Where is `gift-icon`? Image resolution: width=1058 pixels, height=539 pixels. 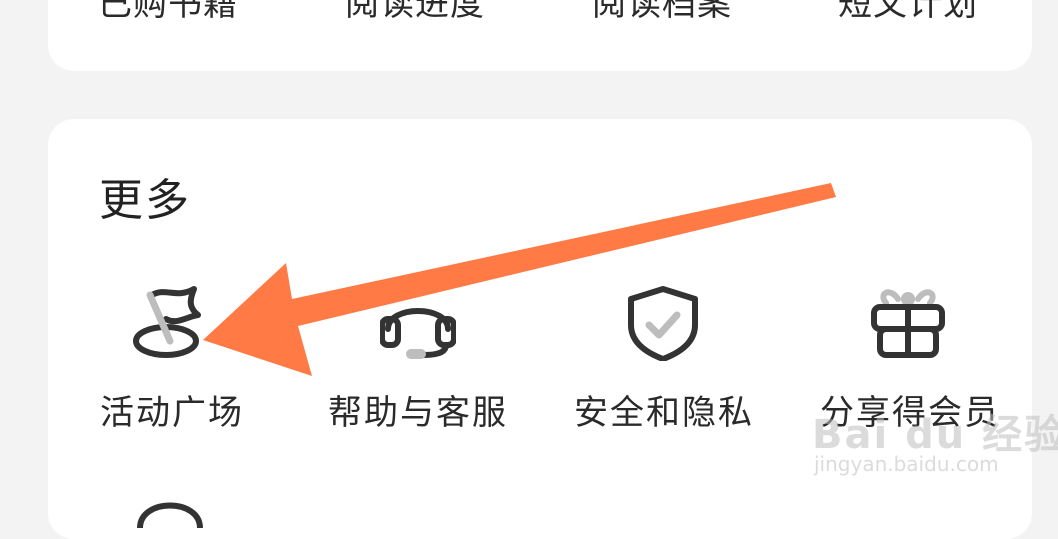 gift-icon is located at coordinates (908, 323).